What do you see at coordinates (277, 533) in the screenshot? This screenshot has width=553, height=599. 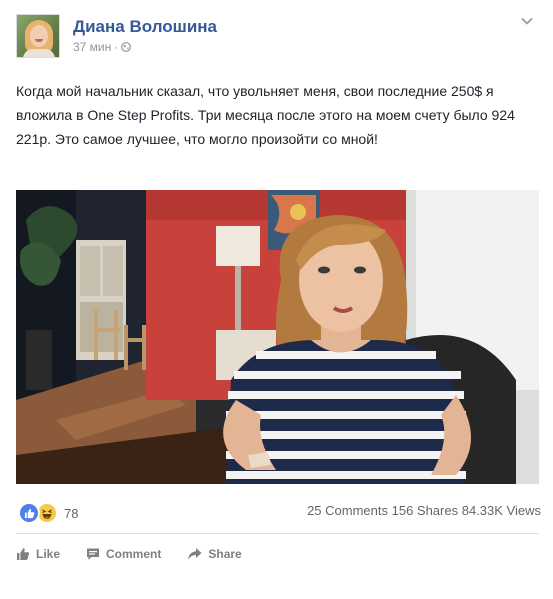 I see `divider` at bounding box center [277, 533].